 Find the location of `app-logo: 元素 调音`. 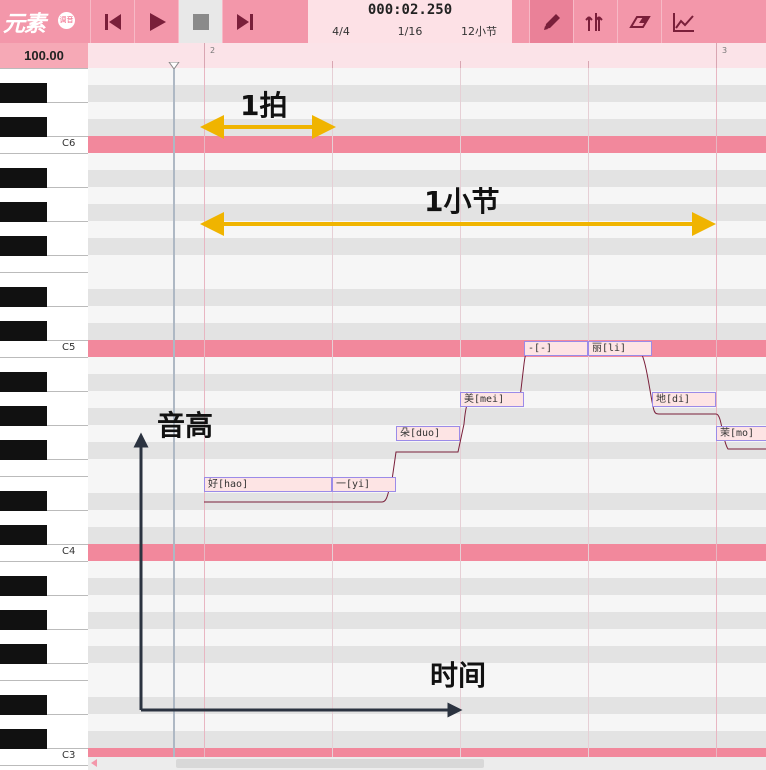

app-logo: 元素 调音 is located at coordinates (44, 21).